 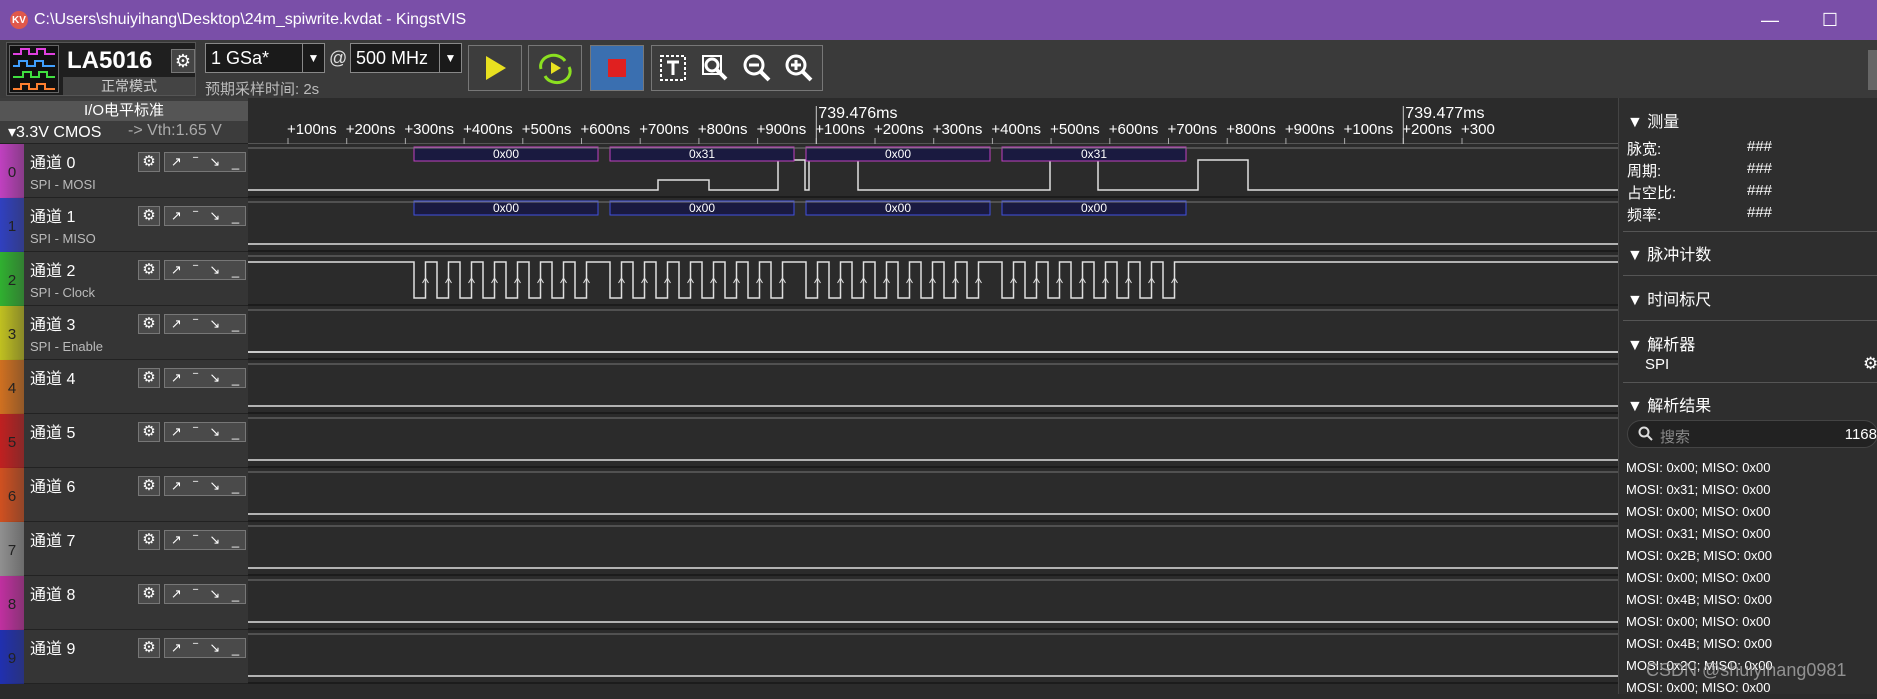 What do you see at coordinates (52, 485) in the screenshot?
I see `channel-name: 通道 6` at bounding box center [52, 485].